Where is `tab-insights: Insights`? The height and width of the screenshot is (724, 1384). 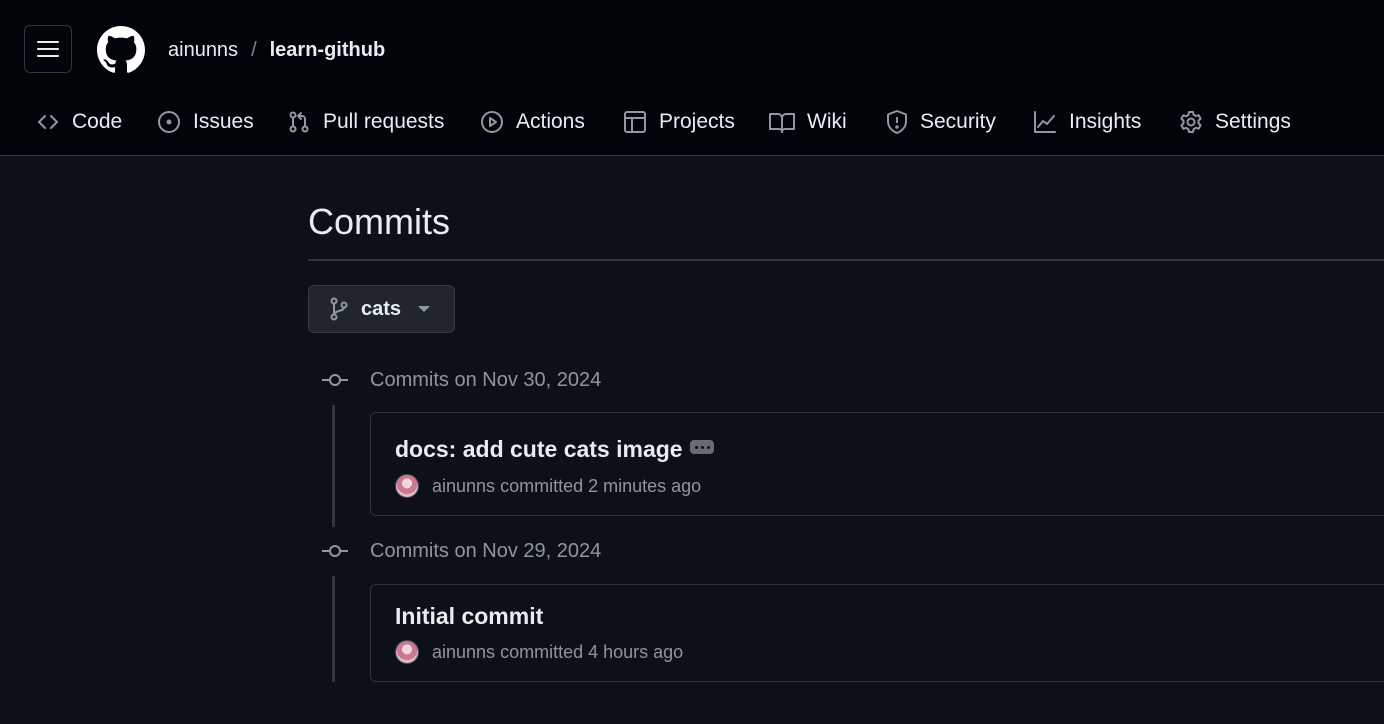
tab-insights: Insights is located at coordinates (1087, 122).